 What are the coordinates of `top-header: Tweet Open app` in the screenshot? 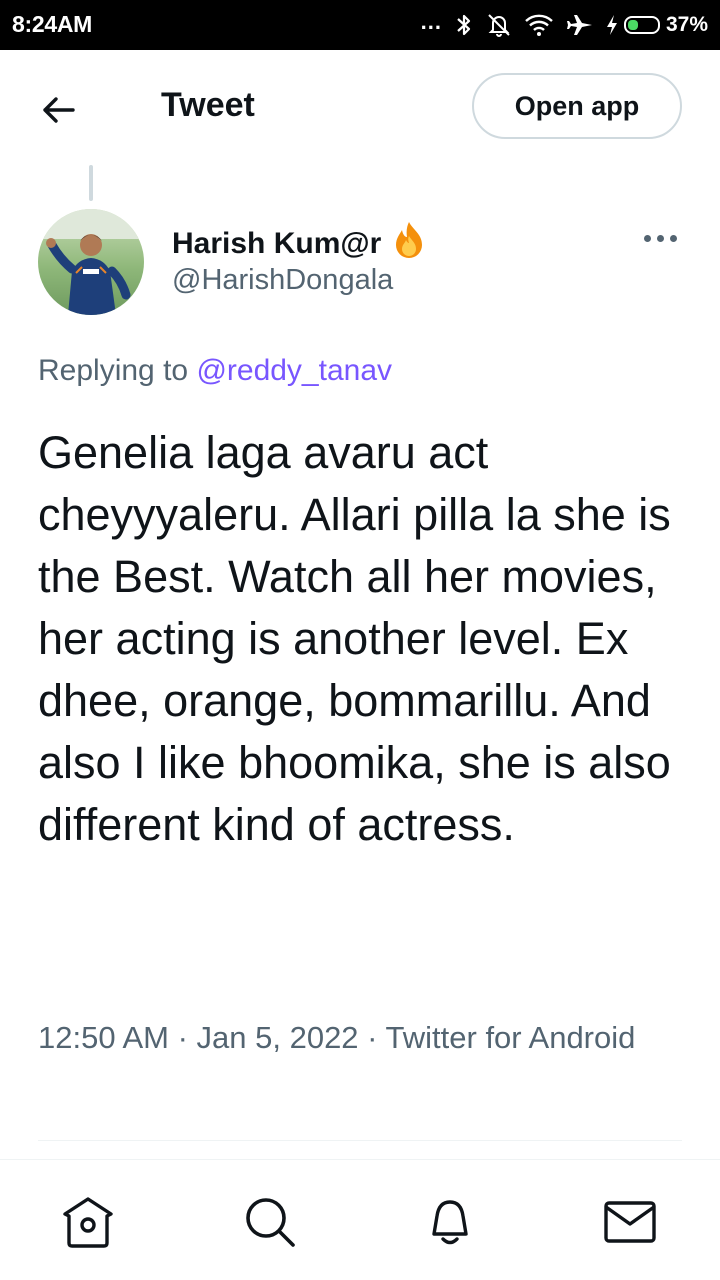 It's located at (360, 107).